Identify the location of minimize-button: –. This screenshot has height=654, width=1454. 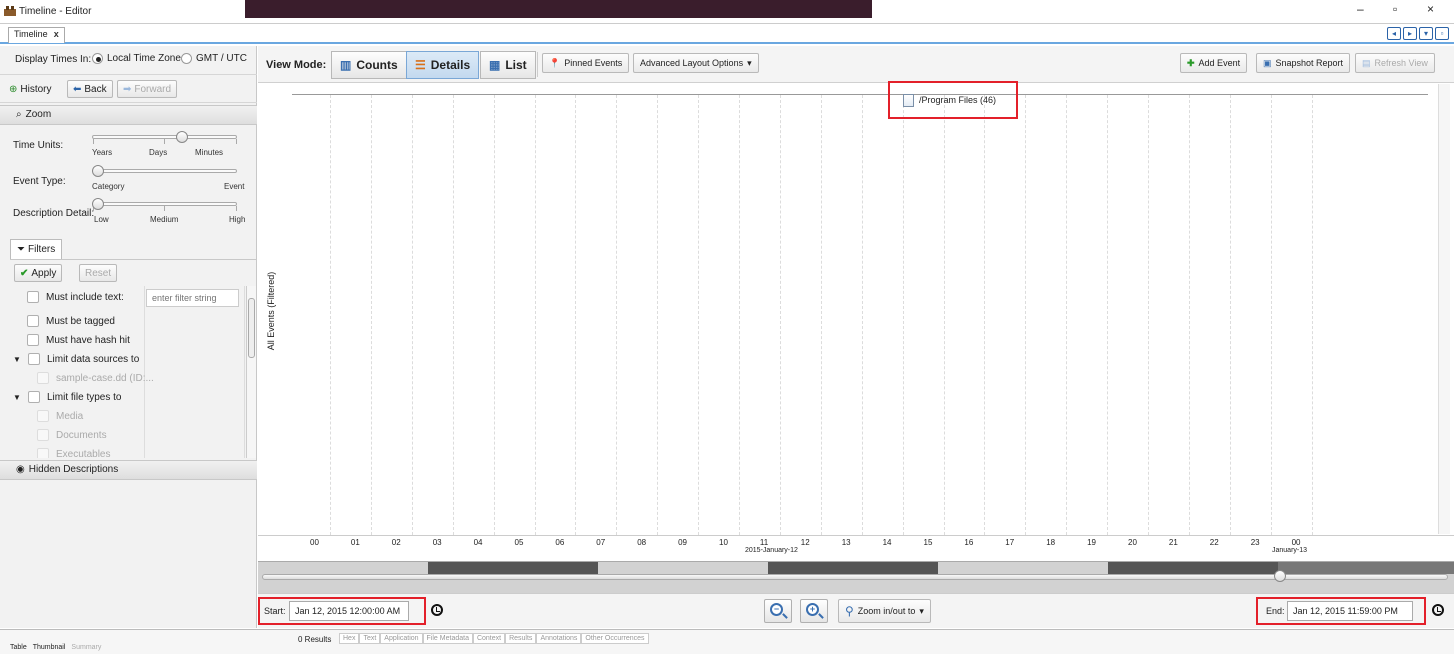
(1360, 9).